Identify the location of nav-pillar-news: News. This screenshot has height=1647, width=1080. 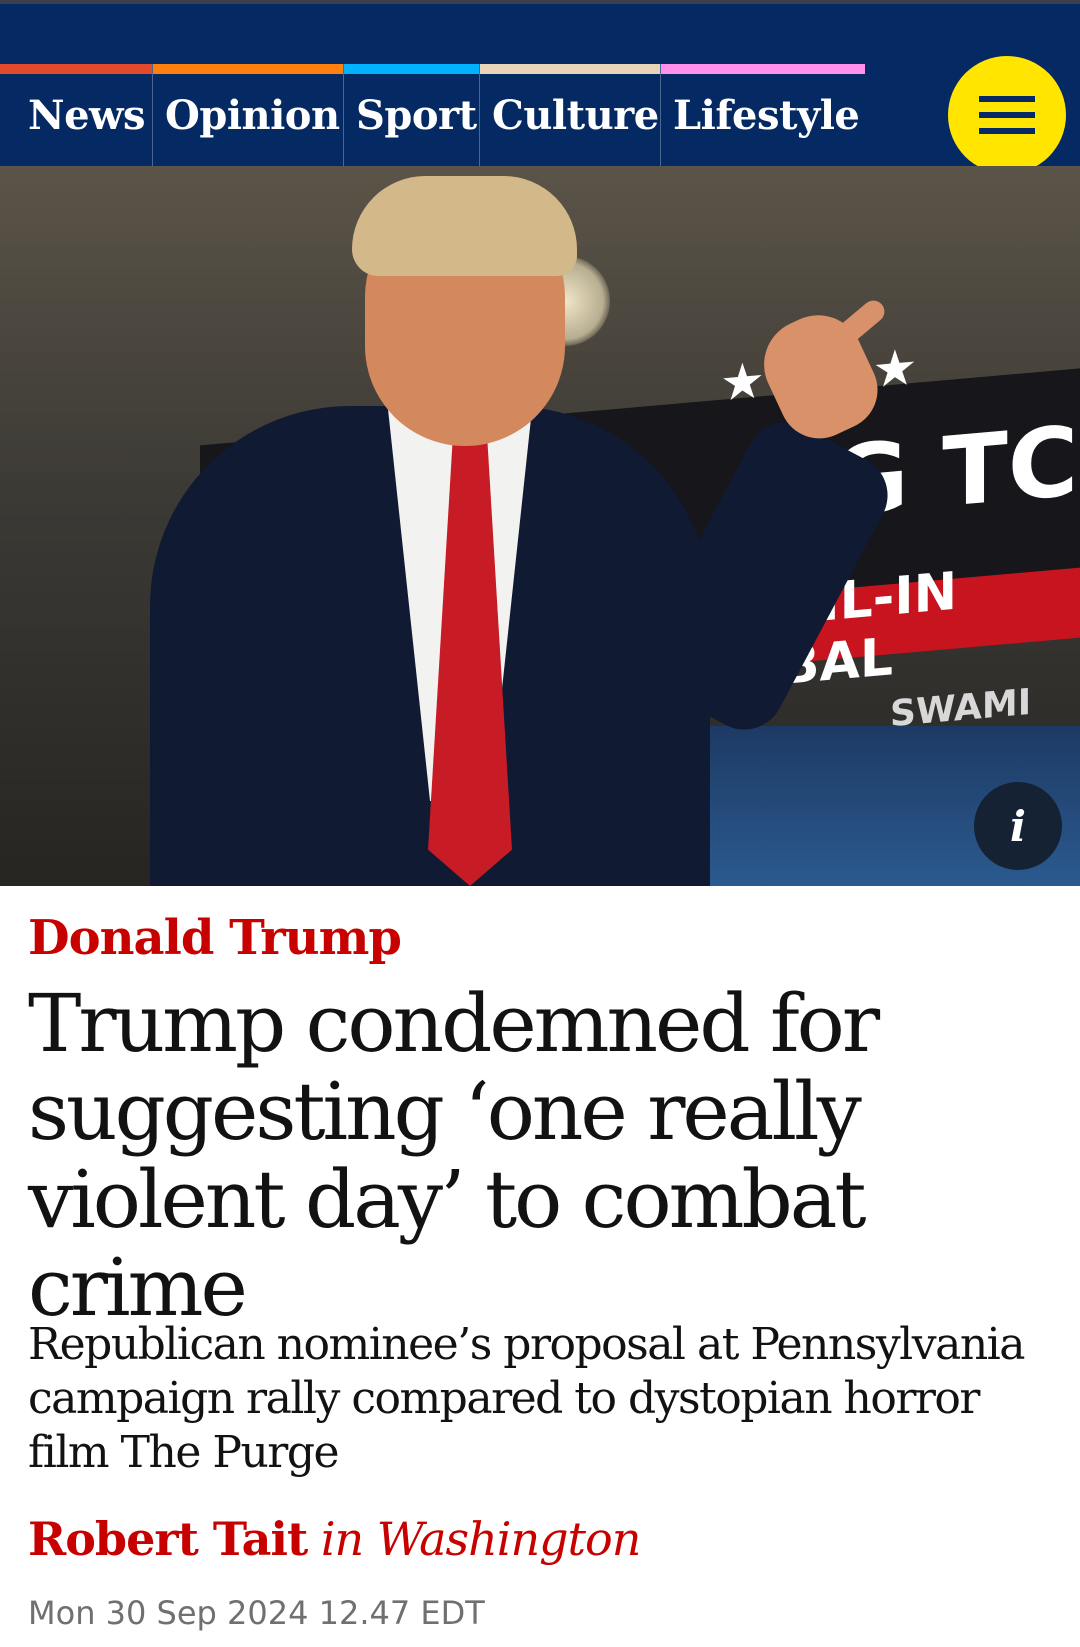
(76, 115).